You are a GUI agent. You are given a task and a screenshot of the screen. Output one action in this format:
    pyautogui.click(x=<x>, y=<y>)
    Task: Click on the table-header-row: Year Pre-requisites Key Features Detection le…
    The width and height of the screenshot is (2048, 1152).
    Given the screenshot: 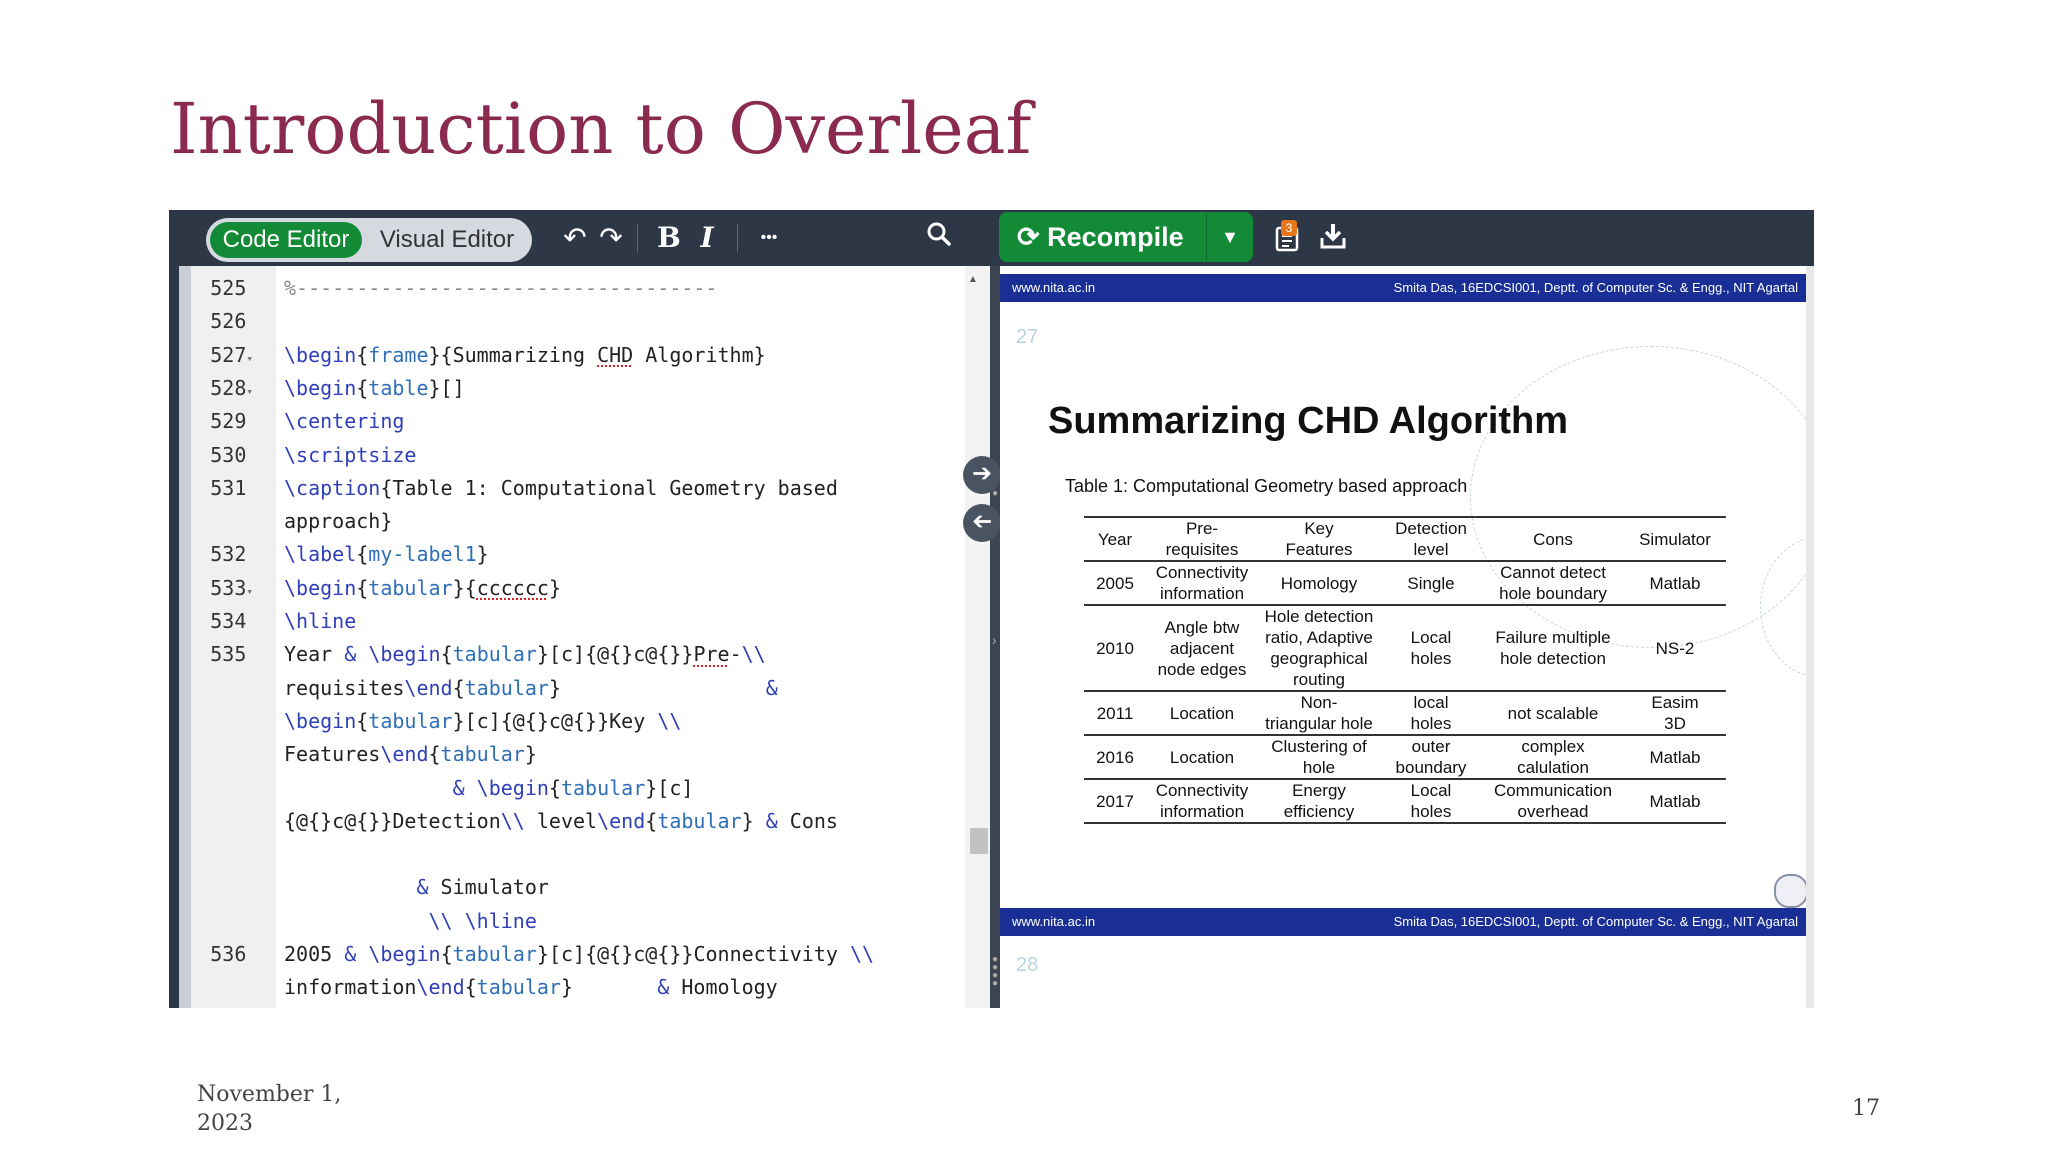 What is the action you would take?
    pyautogui.click(x=1405, y=539)
    